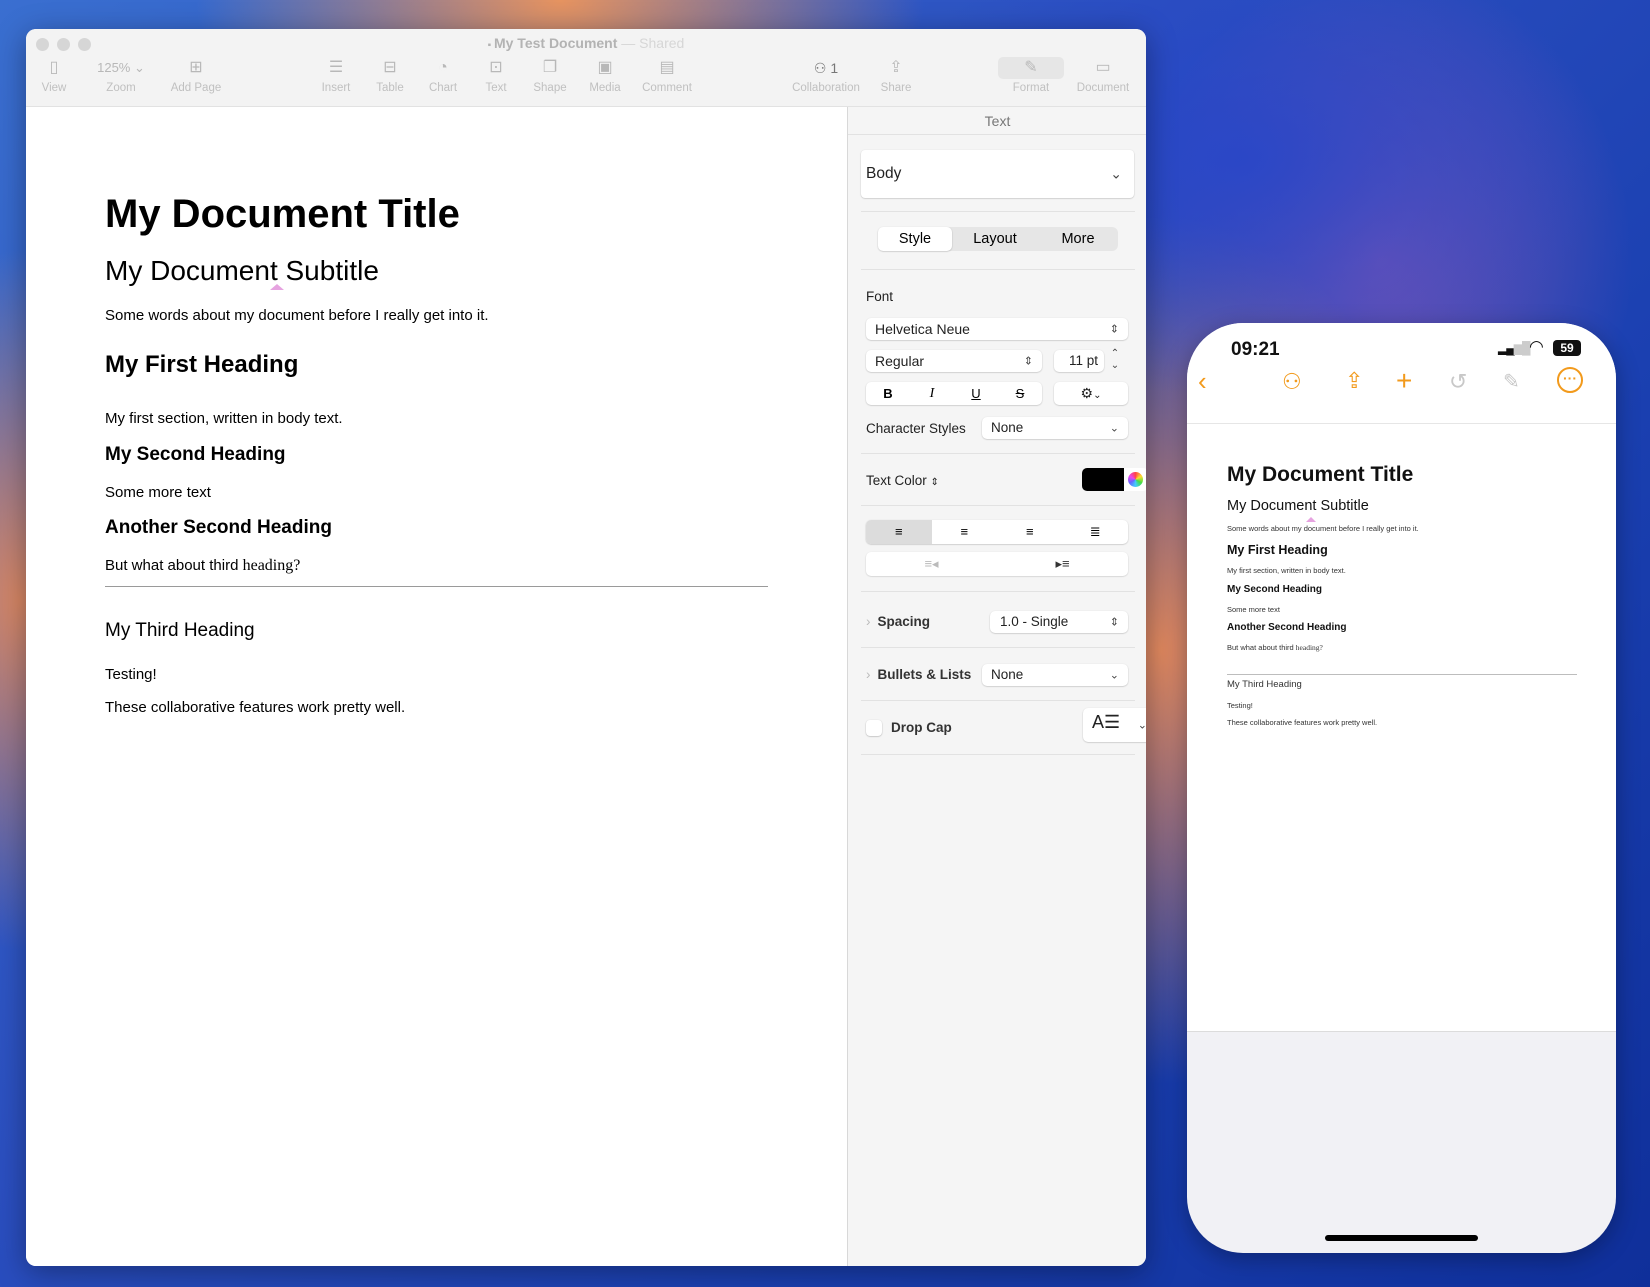 This screenshot has width=1650, height=1287. Describe the element at coordinates (931, 564) in the screenshot. I see `decrease-indent-button: ≡◂` at that location.